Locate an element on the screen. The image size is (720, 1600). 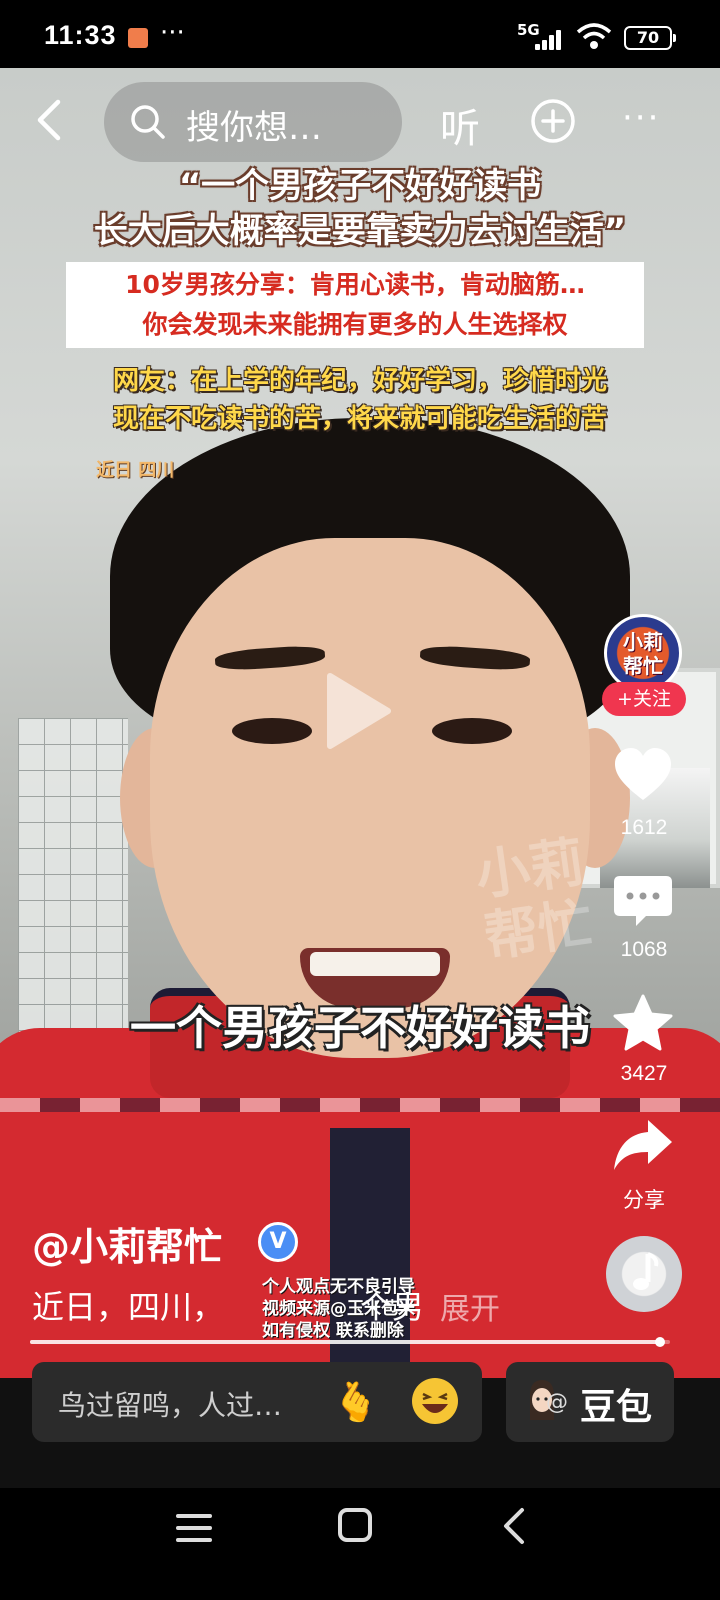
avatar-text: 帮忙 is located at coordinates (643, 666).